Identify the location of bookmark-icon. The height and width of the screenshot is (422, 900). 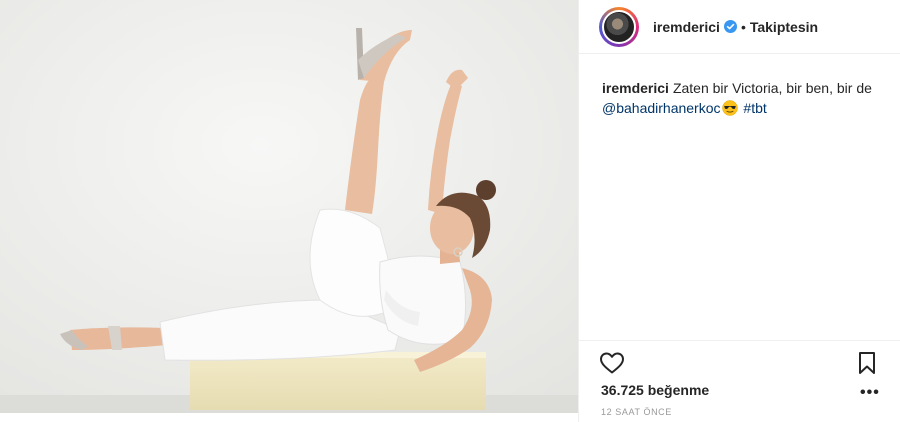
(867, 363).